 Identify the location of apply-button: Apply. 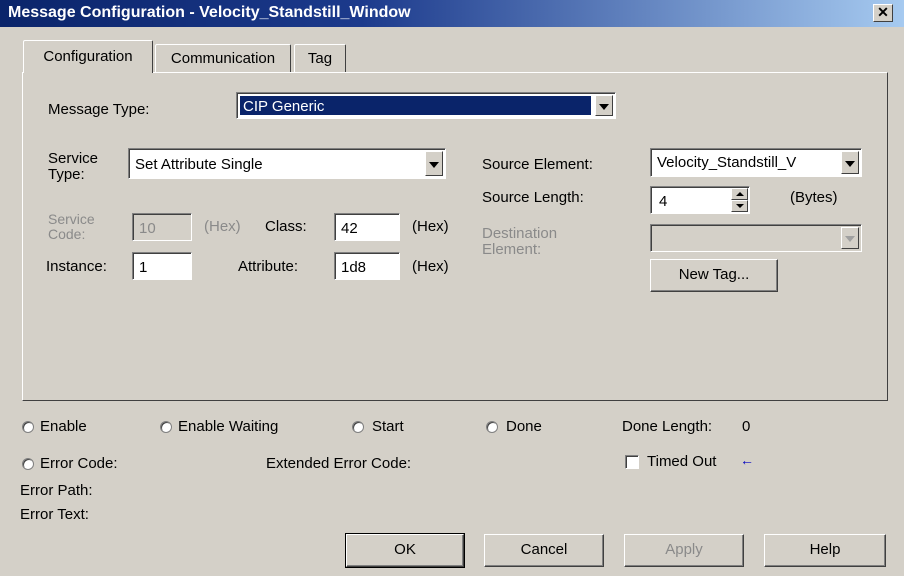
(684, 550).